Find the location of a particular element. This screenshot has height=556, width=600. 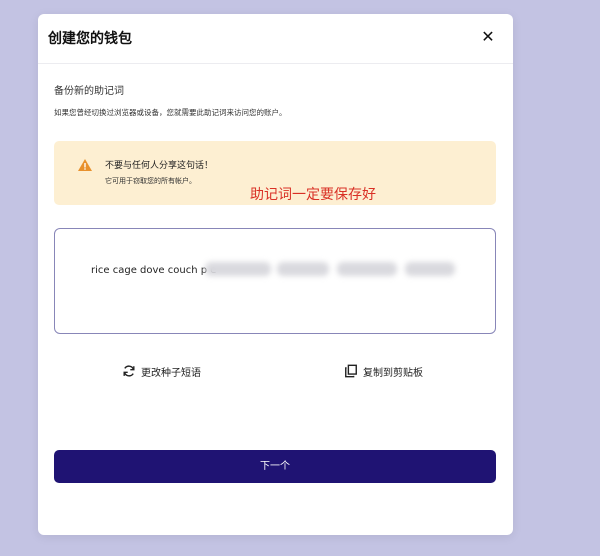

modal-header: 创建您的钱包 ✕ is located at coordinates (275, 39).